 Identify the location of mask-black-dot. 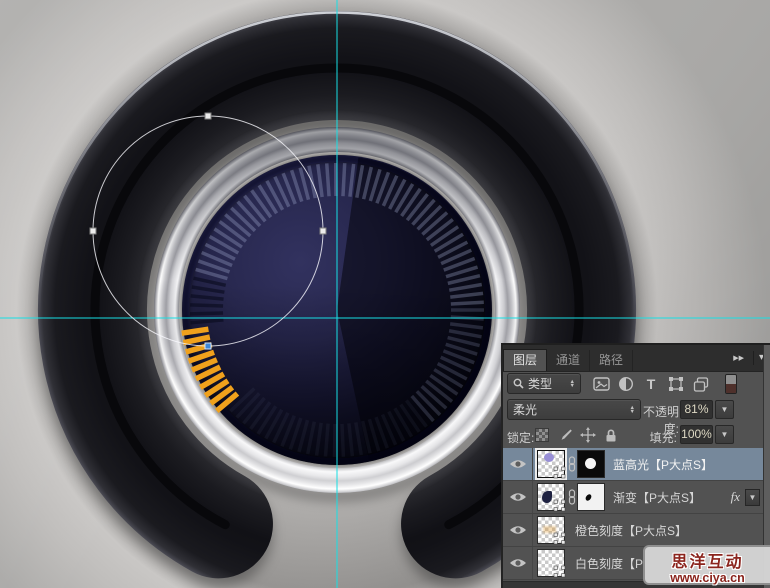
(588, 497).